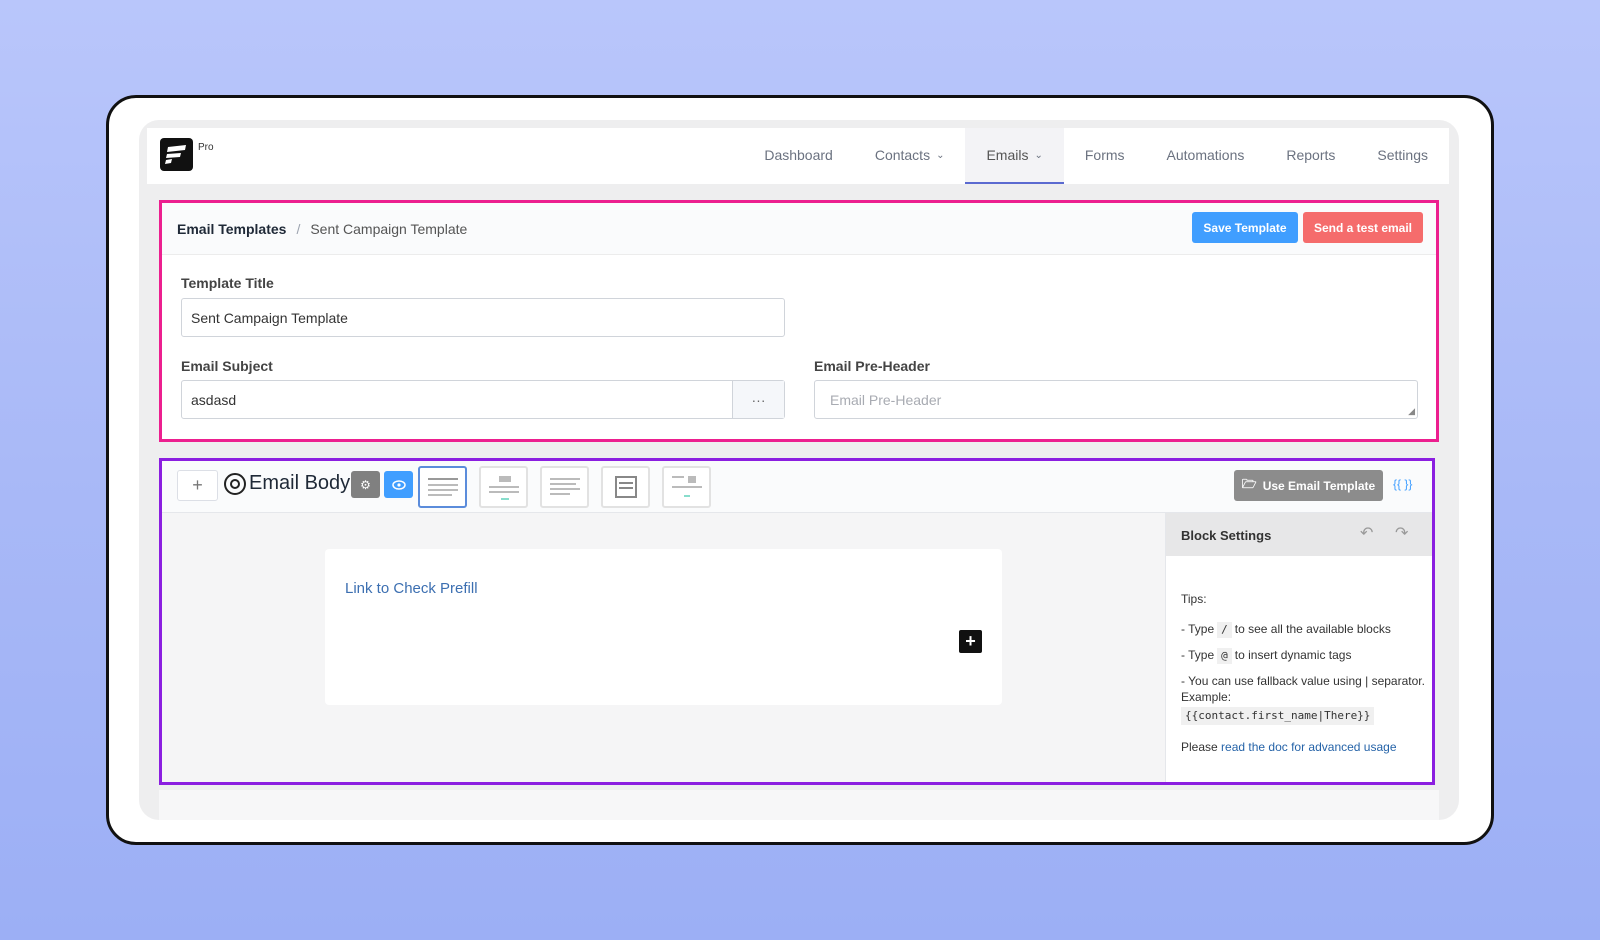 Image resolution: width=1600 pixels, height=940 pixels. I want to click on doc-note-text: Please, so click(1199, 747).